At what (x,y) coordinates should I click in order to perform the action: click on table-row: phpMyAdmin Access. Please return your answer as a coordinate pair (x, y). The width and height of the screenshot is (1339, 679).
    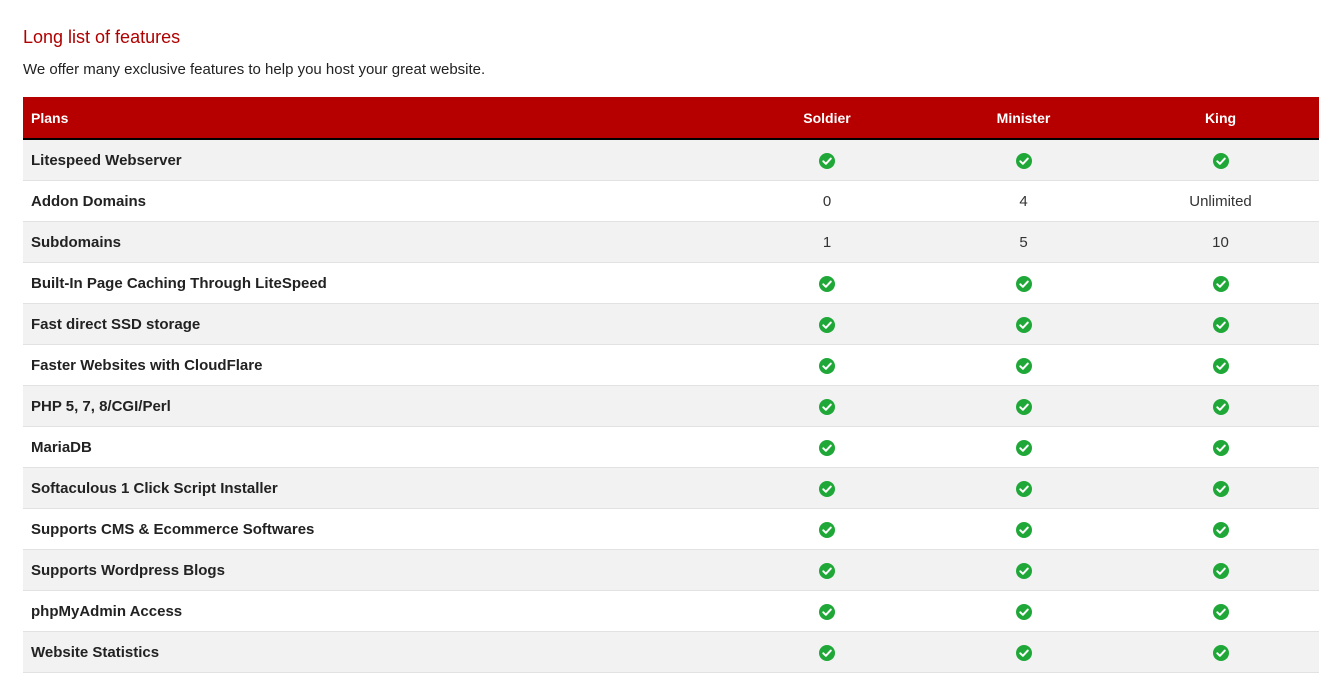
    Looking at the image, I should click on (671, 611).